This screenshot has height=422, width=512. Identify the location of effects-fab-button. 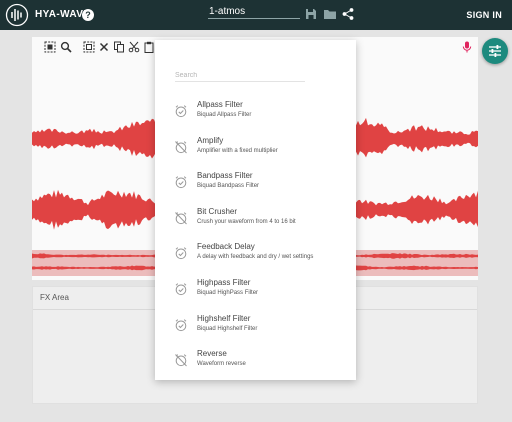
(495, 51).